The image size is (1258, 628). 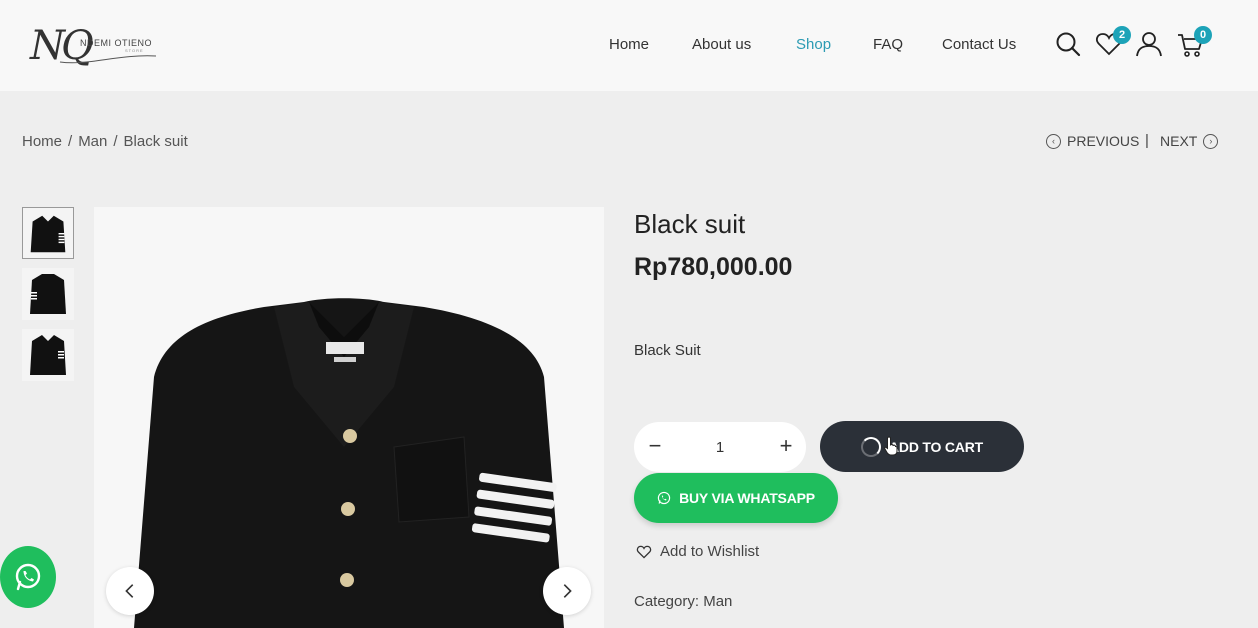 I want to click on chevron-right-circle-icon: ›, so click(x=1211, y=141).